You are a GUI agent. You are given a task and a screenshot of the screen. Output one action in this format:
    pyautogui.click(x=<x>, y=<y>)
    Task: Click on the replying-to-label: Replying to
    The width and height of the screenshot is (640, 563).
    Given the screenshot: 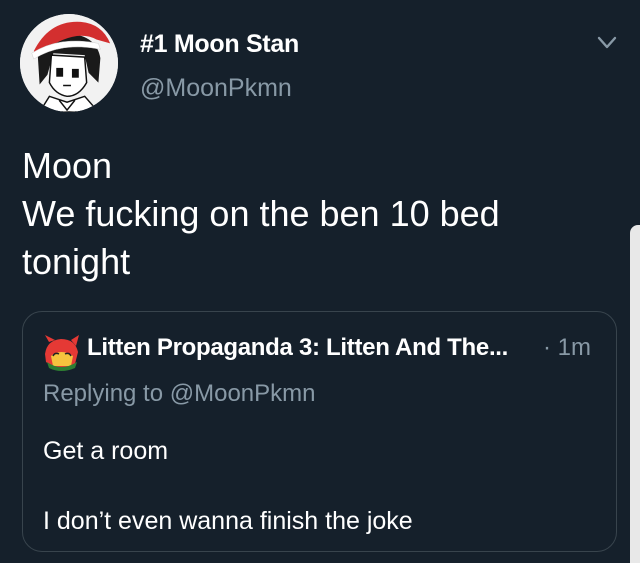 What is the action you would take?
    pyautogui.click(x=106, y=393)
    